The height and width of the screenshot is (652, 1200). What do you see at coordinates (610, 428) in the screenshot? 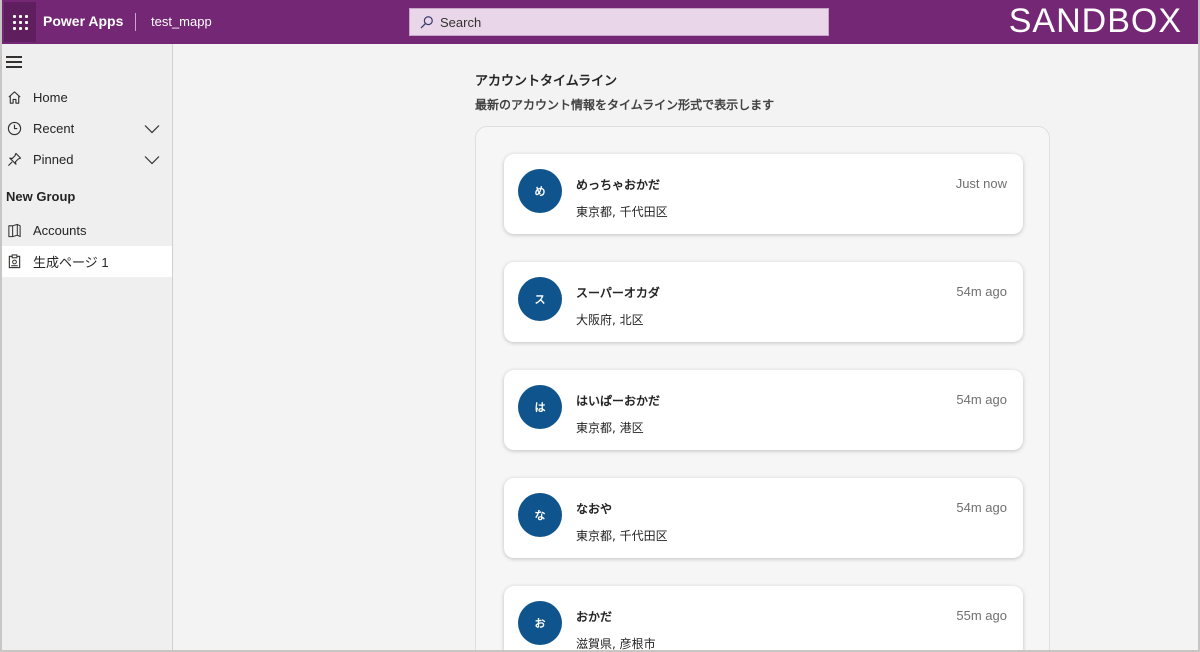
I see `account-location: 東京都, 港区` at bounding box center [610, 428].